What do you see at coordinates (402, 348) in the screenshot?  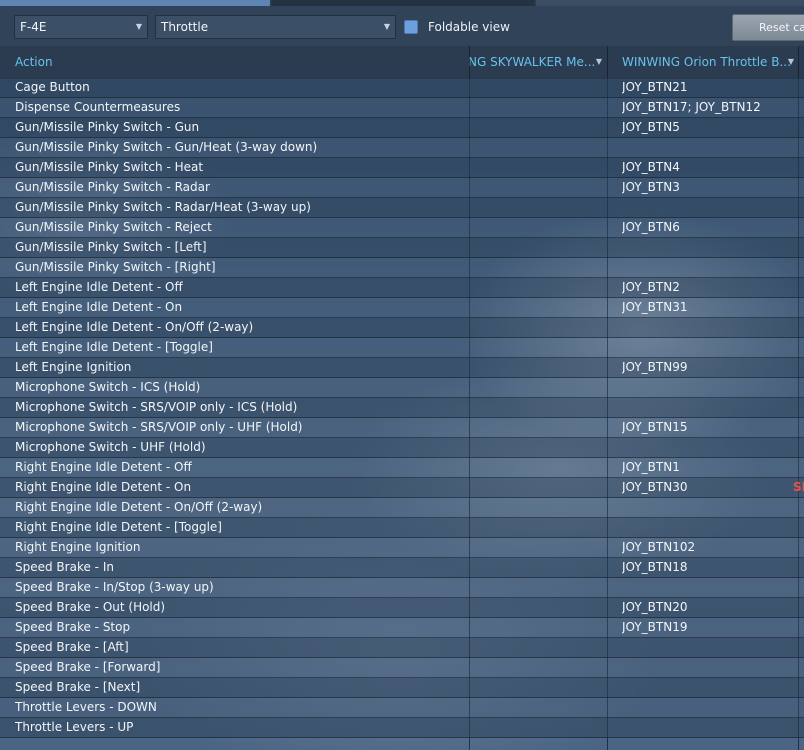 I see `table-row: Left Engine Idle Detent - [Toggle]` at bounding box center [402, 348].